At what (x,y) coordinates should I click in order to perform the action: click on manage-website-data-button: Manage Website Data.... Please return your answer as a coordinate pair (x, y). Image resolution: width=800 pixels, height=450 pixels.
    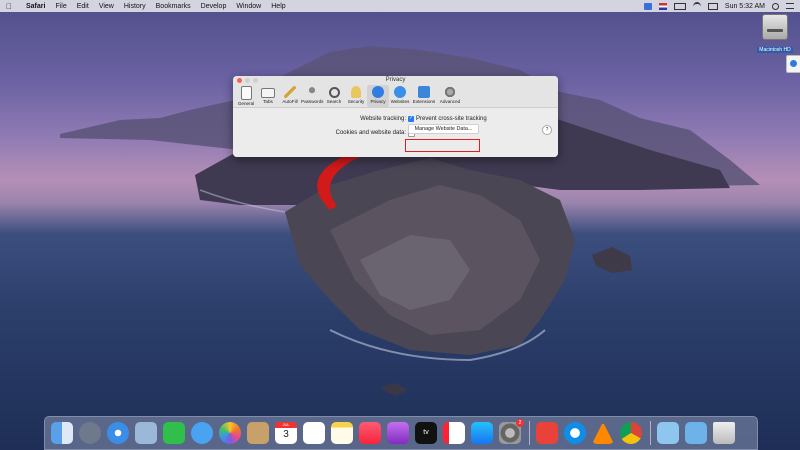
    Looking at the image, I should click on (443, 129).